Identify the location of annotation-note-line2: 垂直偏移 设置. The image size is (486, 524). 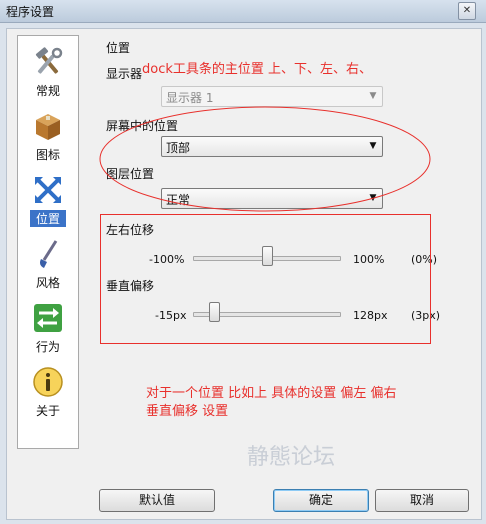
(187, 411).